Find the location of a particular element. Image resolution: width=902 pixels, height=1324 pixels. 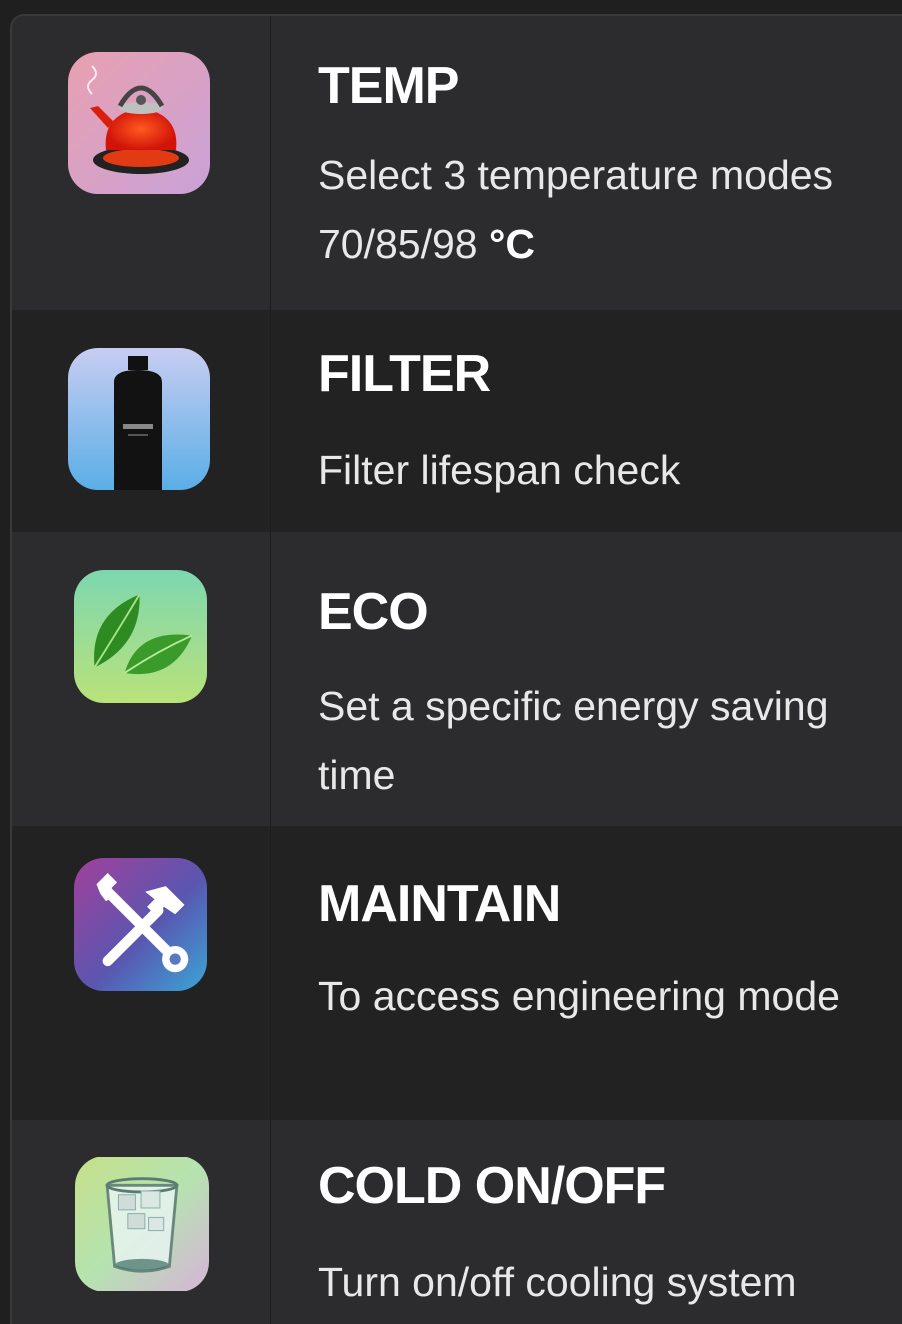

ice-glass-icon is located at coordinates (142, 1224).